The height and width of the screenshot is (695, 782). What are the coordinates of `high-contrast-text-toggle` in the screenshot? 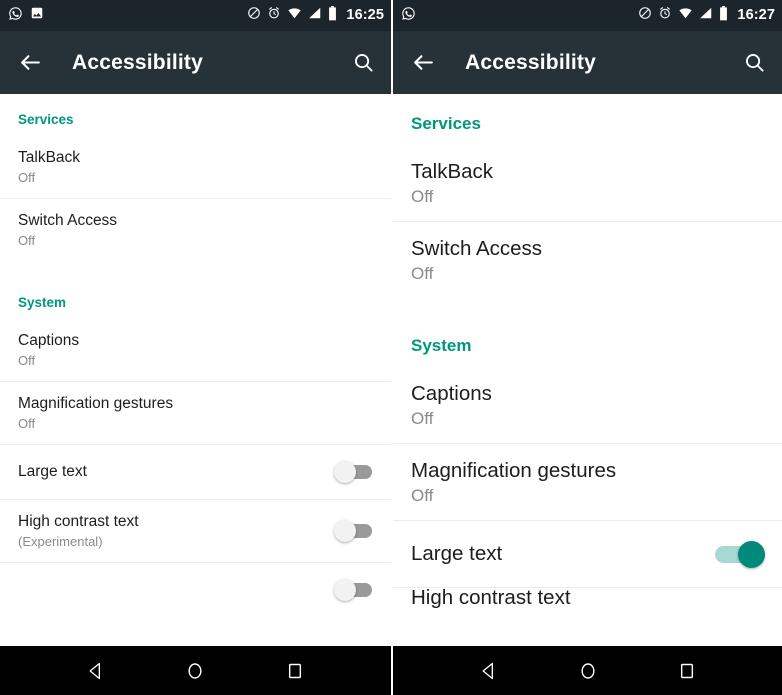 It's located at (354, 531).